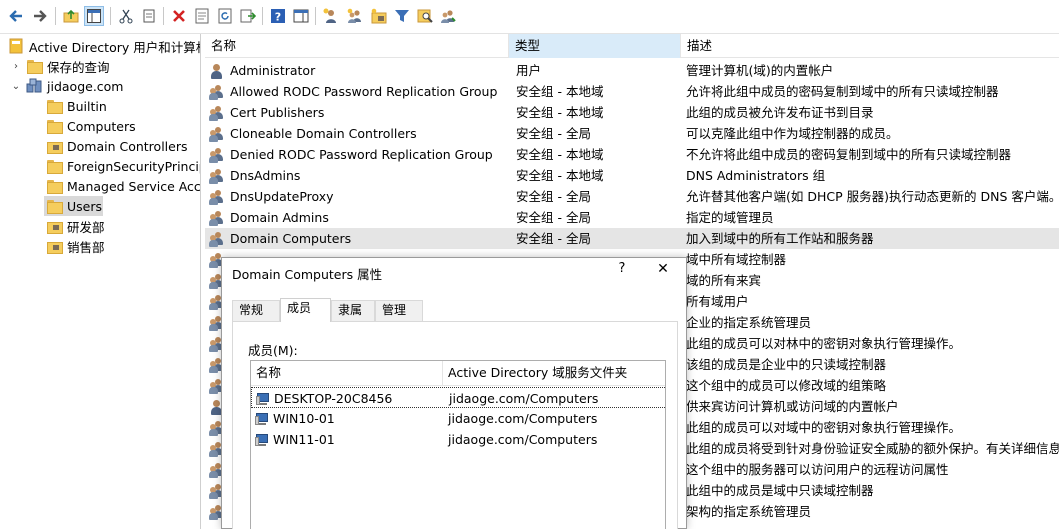  I want to click on row-description: 域中所有域控制器, so click(736, 259).